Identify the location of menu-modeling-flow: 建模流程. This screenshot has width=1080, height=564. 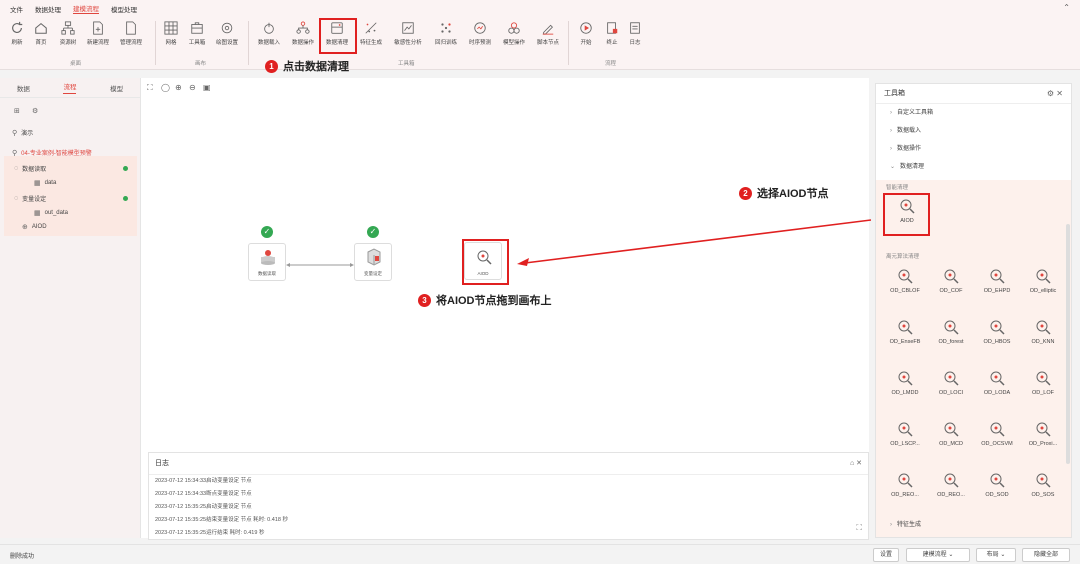
(86, 8).